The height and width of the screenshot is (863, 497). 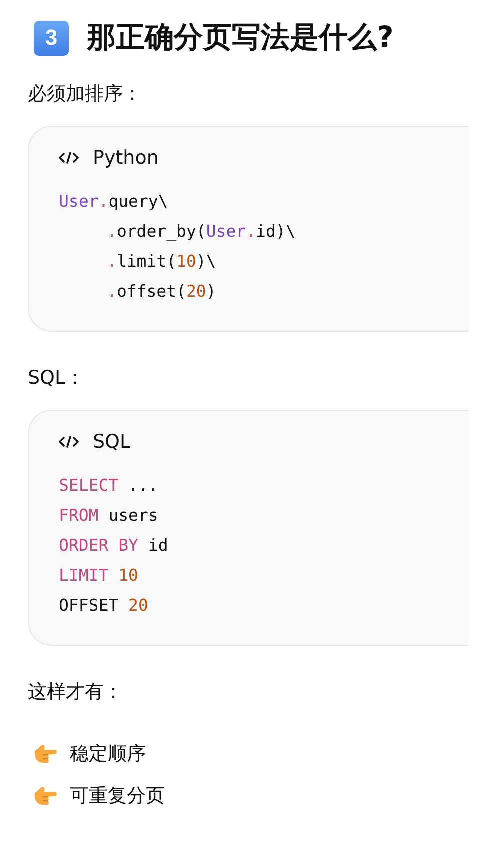 I want to click on code-line: OFFSET 20, so click(x=103, y=606).